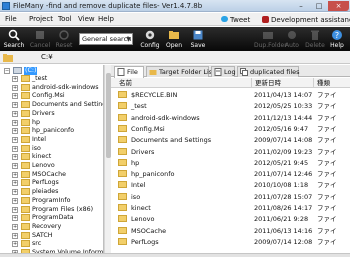 The height and width of the screenshot is (257, 350). What do you see at coordinates (337, 39) in the screenshot?
I see `help-button: ? Help` at bounding box center [337, 39].